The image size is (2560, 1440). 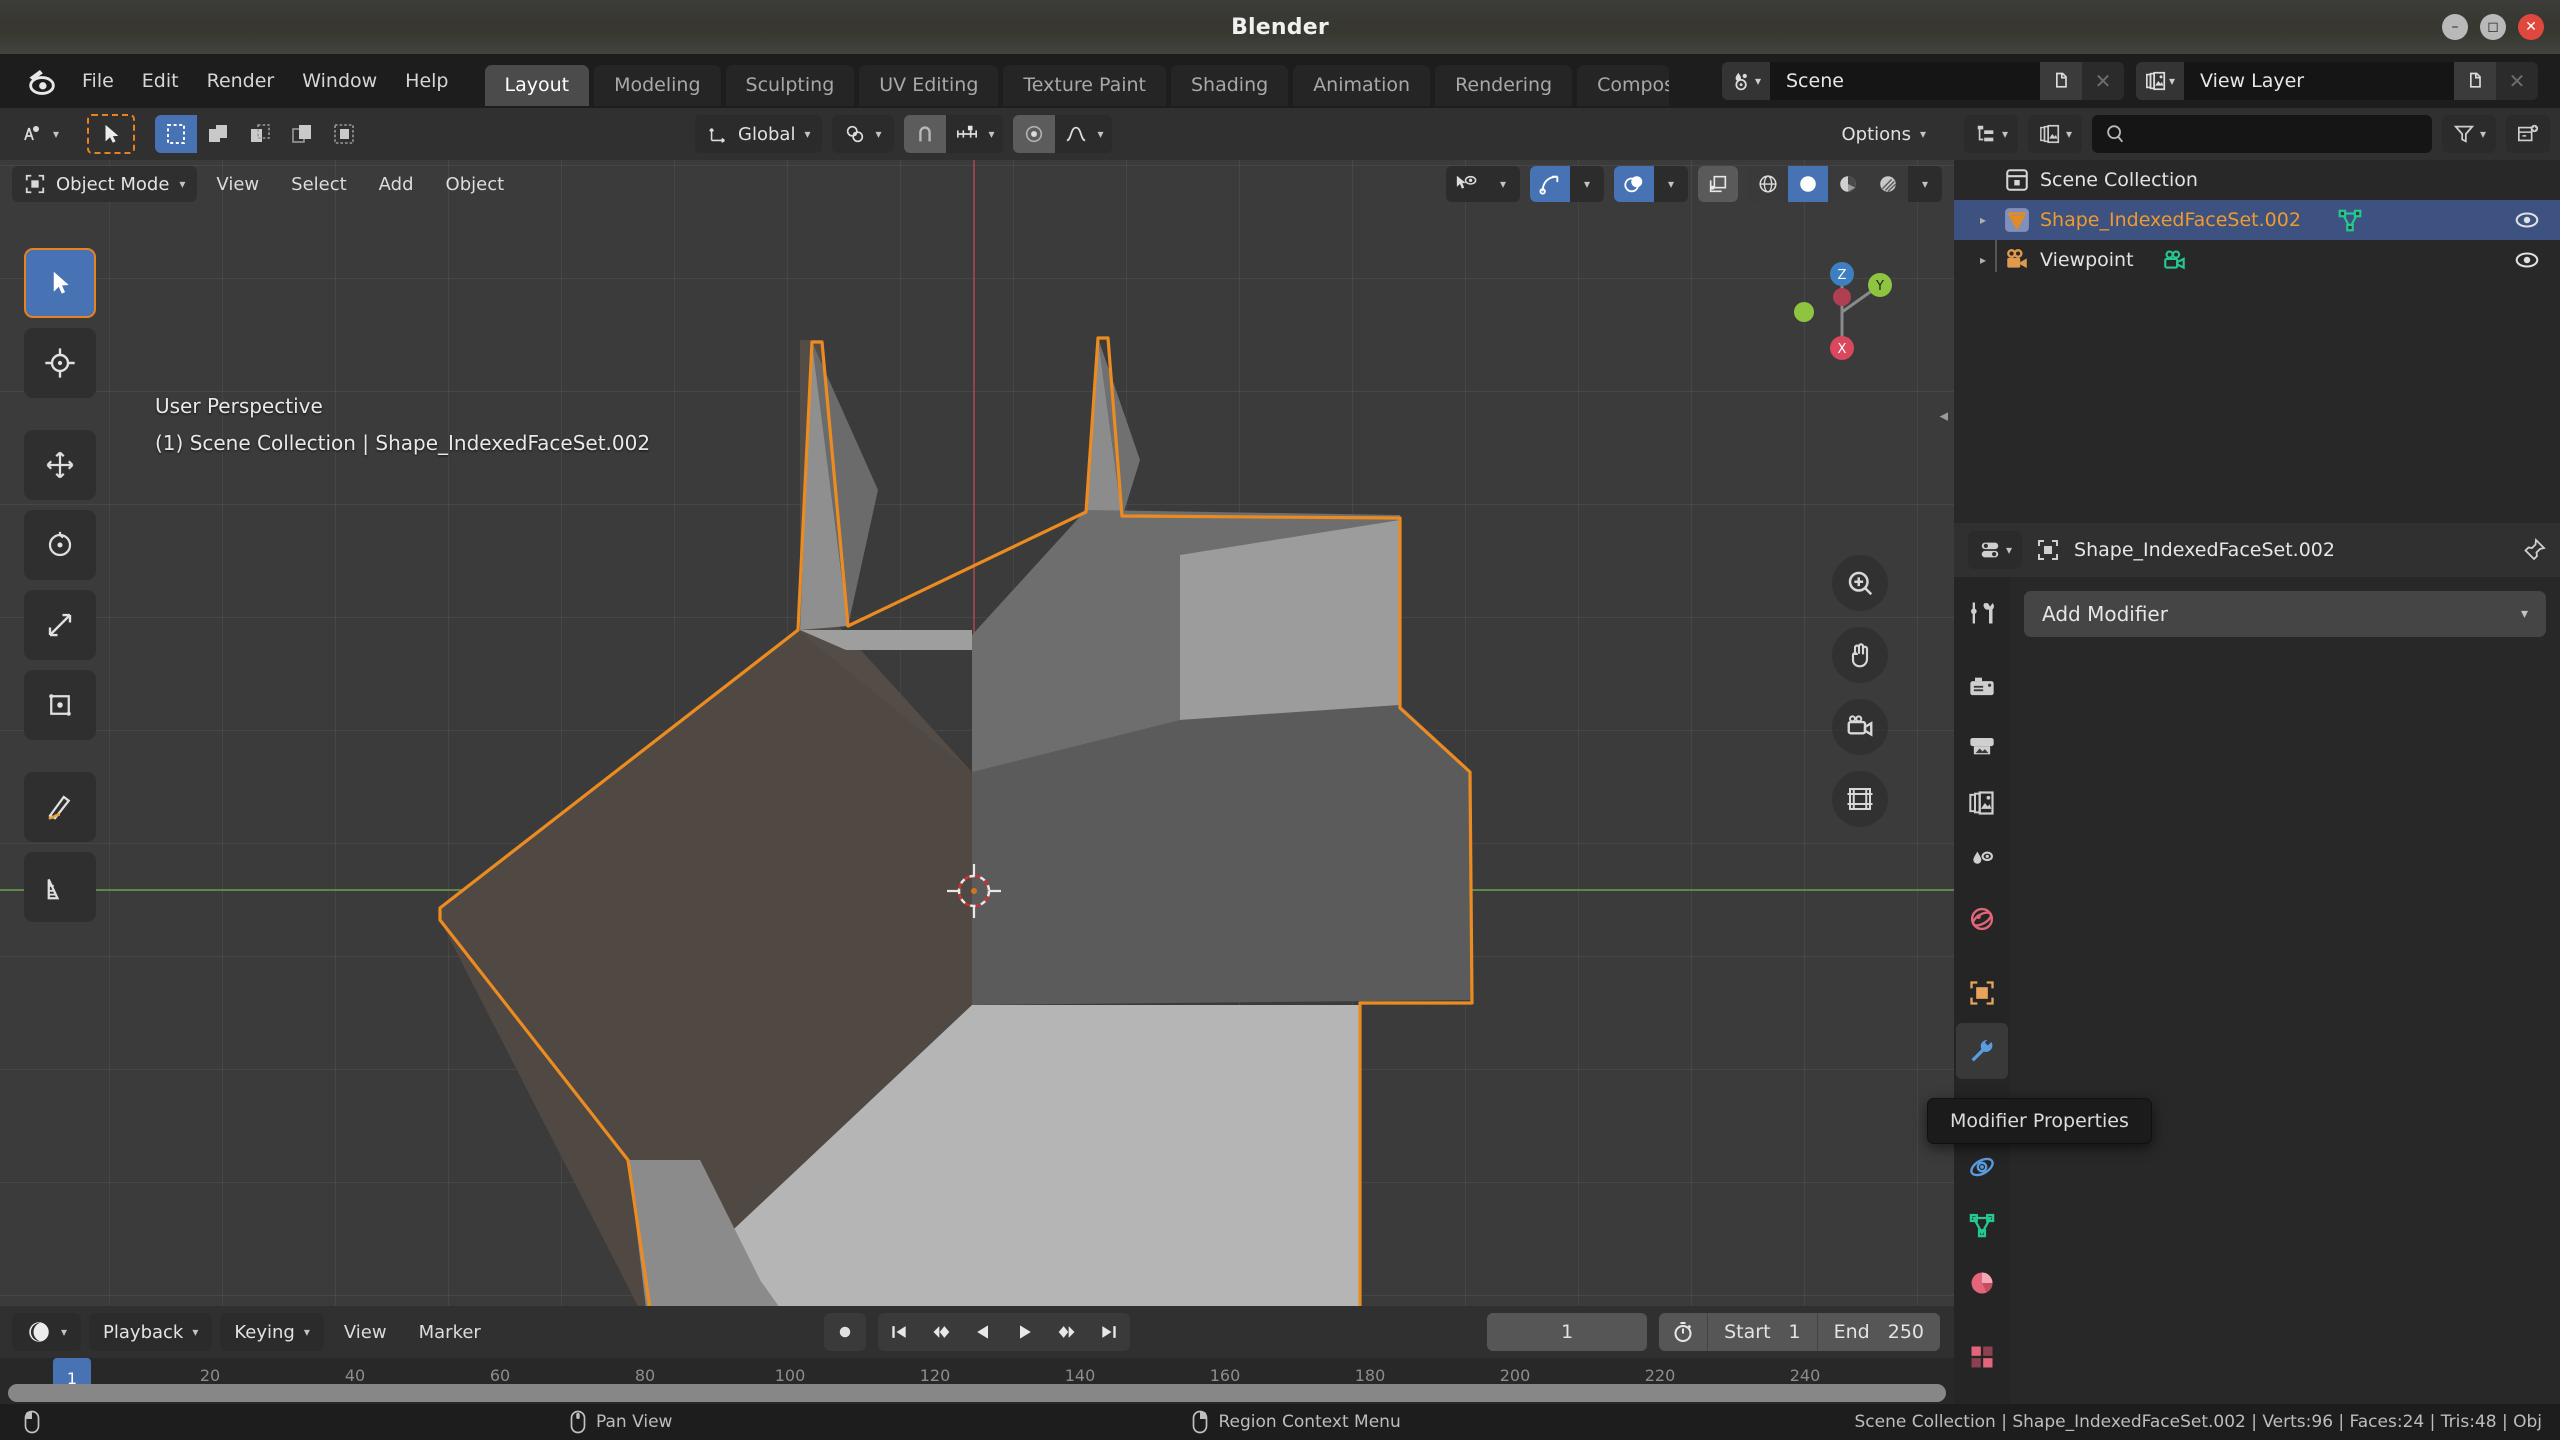 I want to click on timeline-menu-view: View, so click(x=365, y=1332).